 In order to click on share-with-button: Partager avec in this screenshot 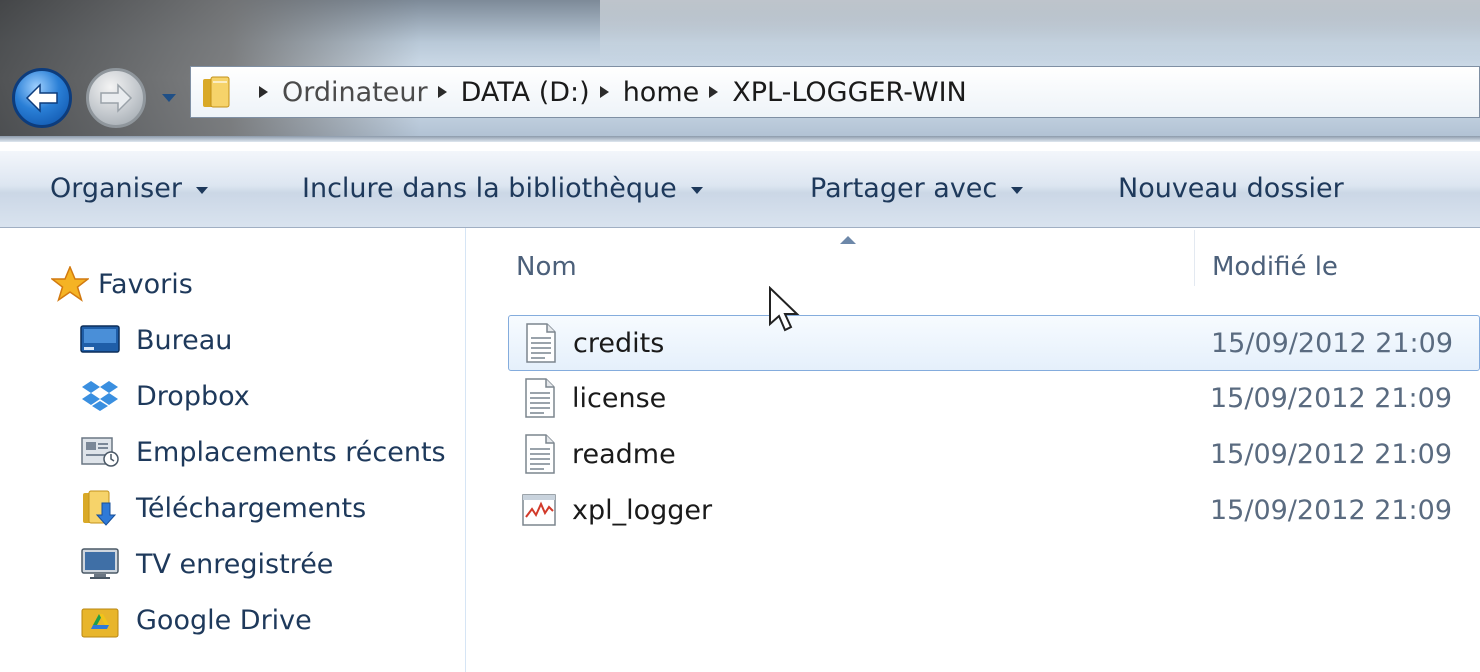, I will do `click(917, 188)`.